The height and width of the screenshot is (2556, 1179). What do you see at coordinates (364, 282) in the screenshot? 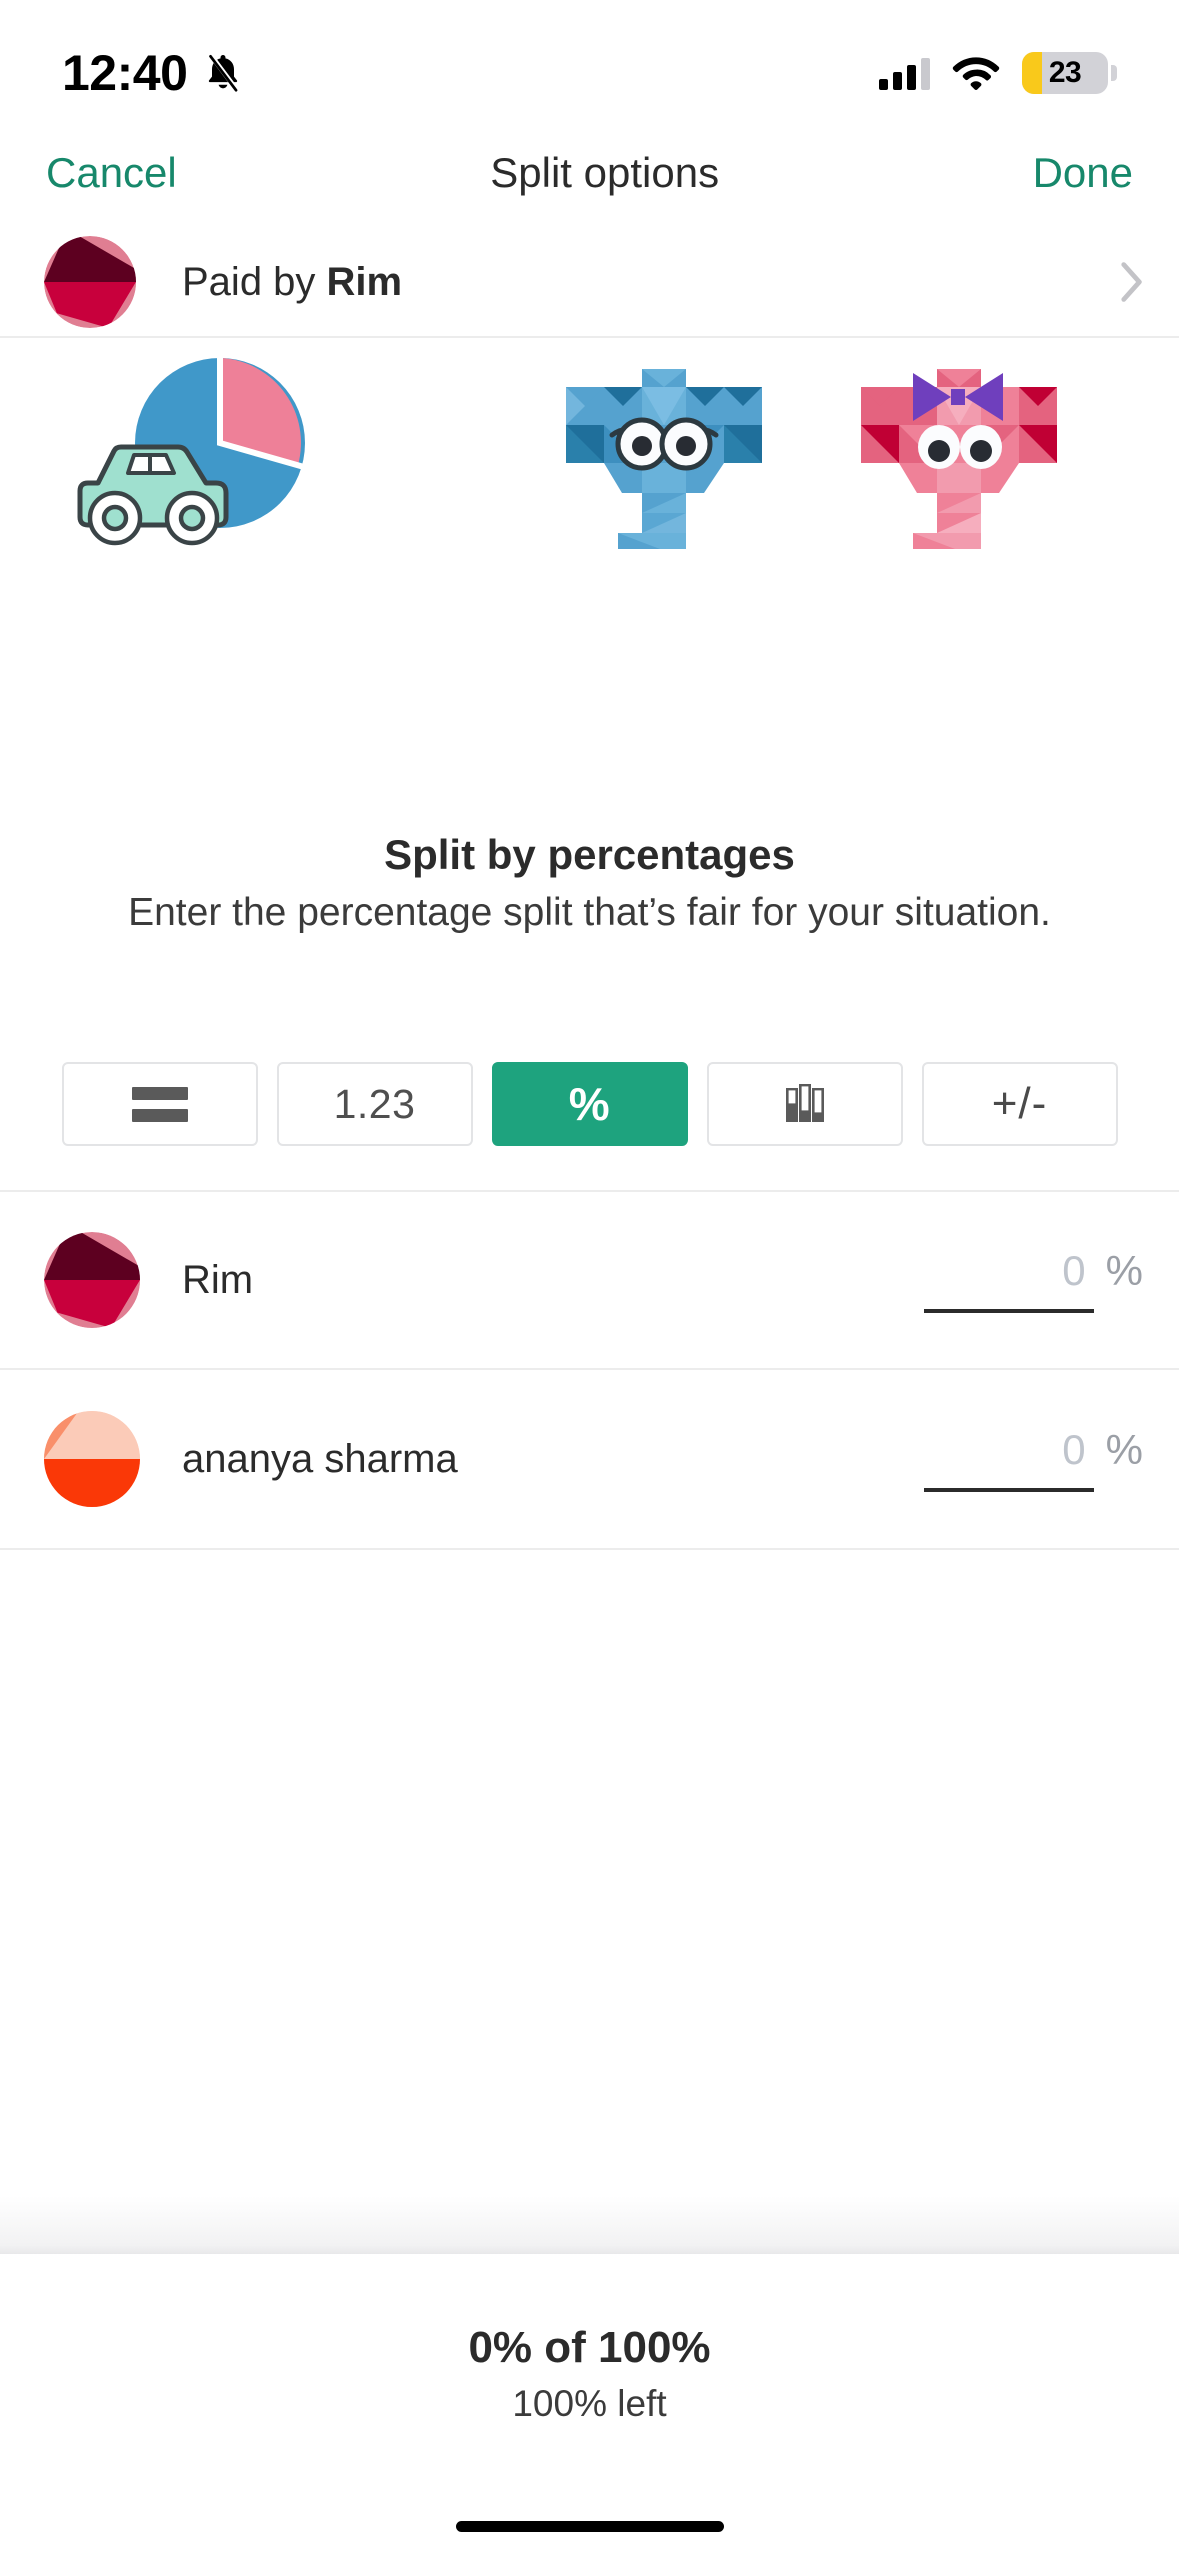
I see `paid-by-payer: Rim` at bounding box center [364, 282].